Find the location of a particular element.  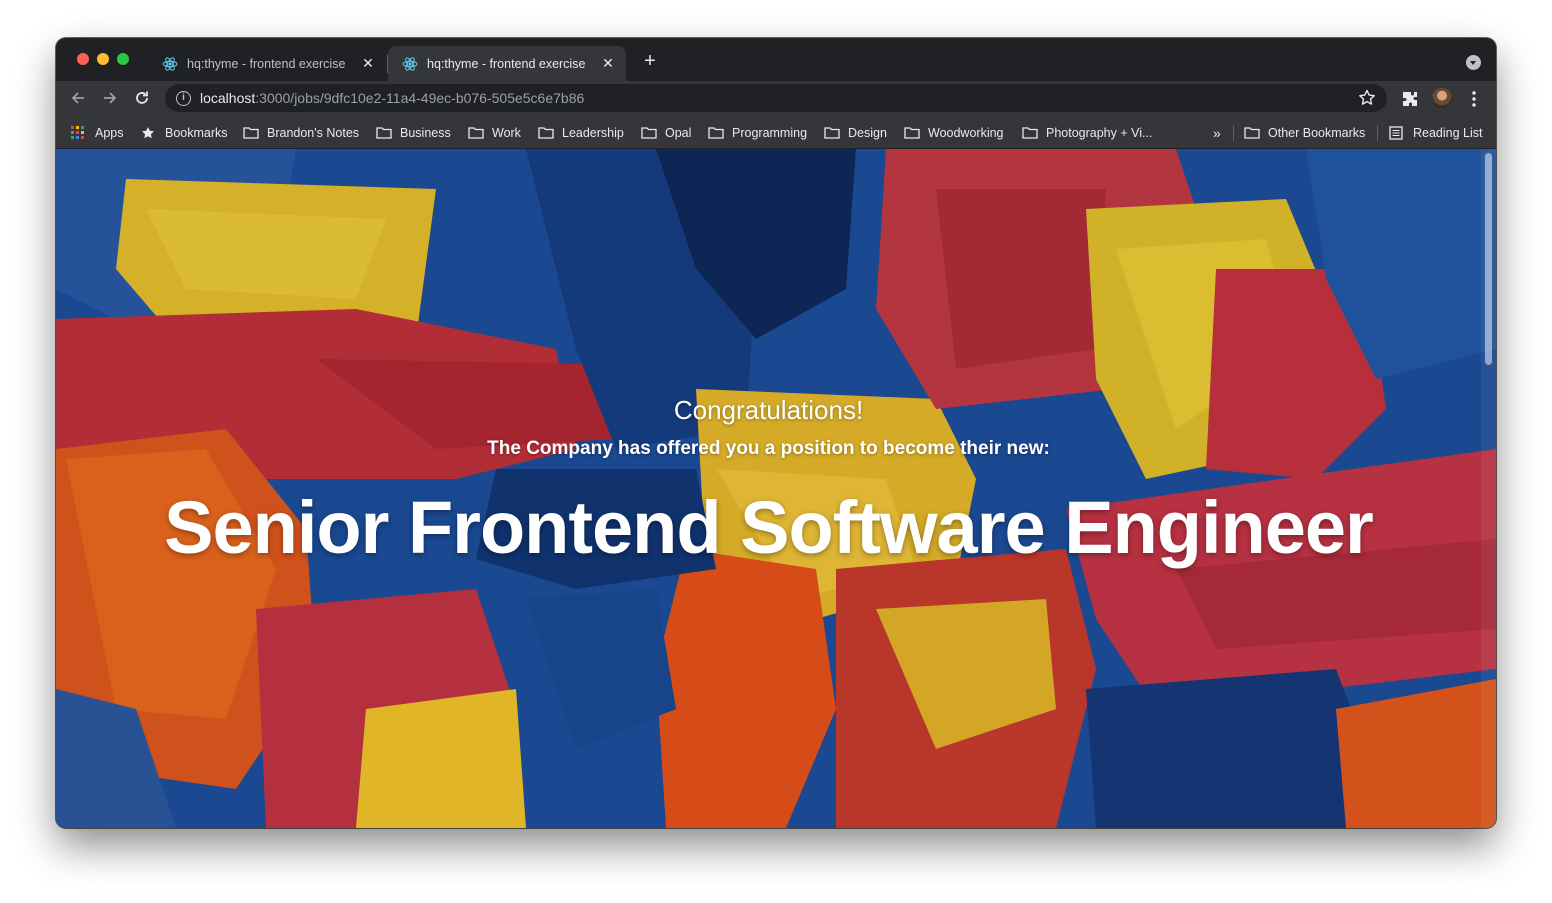

new-tab-button: + is located at coordinates (650, 61).